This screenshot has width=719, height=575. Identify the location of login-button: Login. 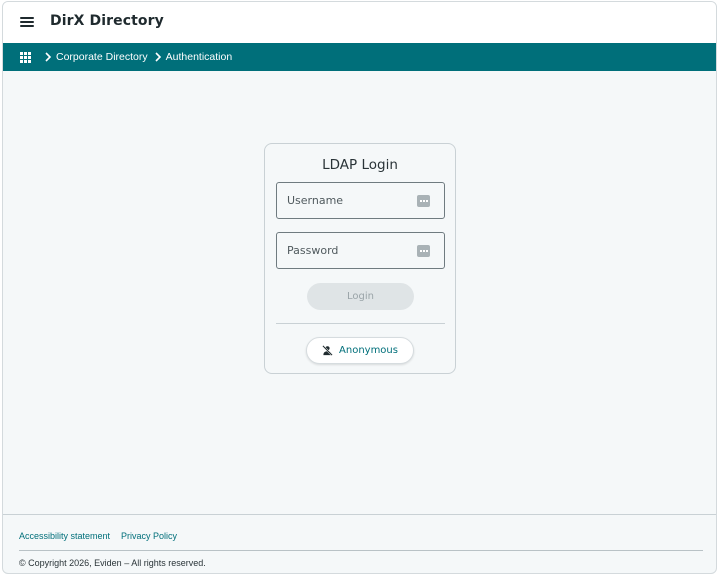
(360, 296).